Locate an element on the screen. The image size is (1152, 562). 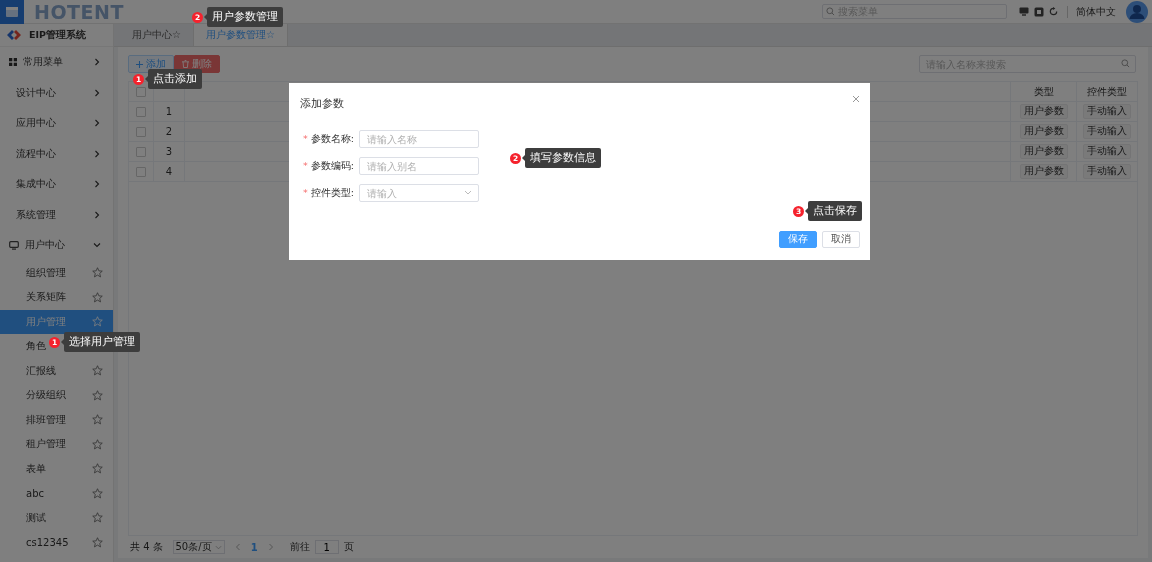
refresh-icon is located at coordinates (1053, 11).